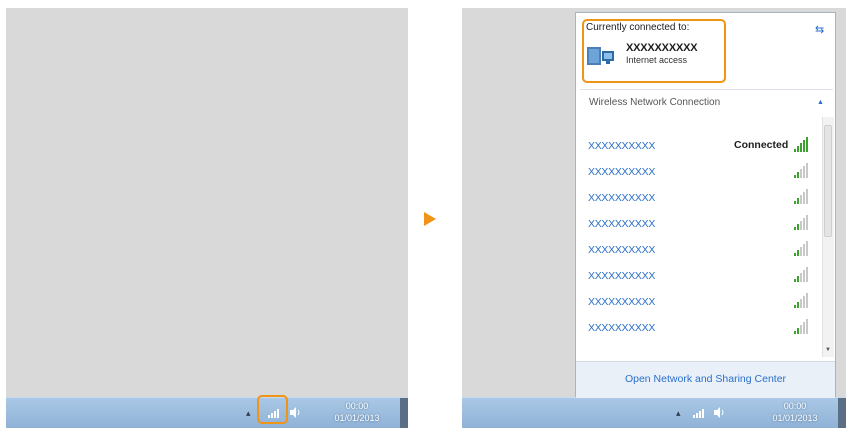  I want to click on scrollbar: ▼, so click(828, 237).